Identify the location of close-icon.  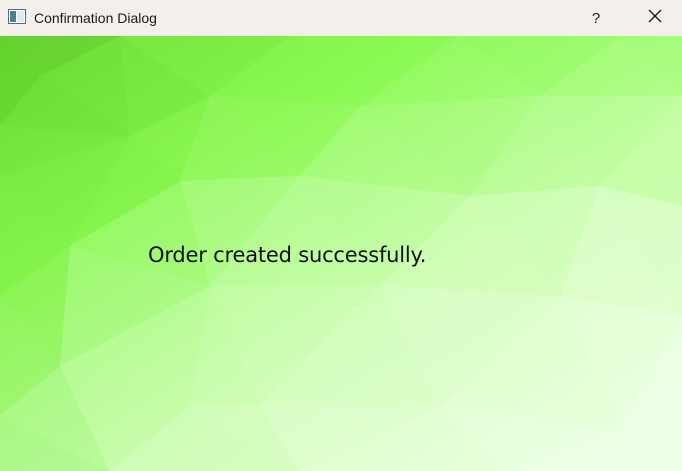
(655, 18).